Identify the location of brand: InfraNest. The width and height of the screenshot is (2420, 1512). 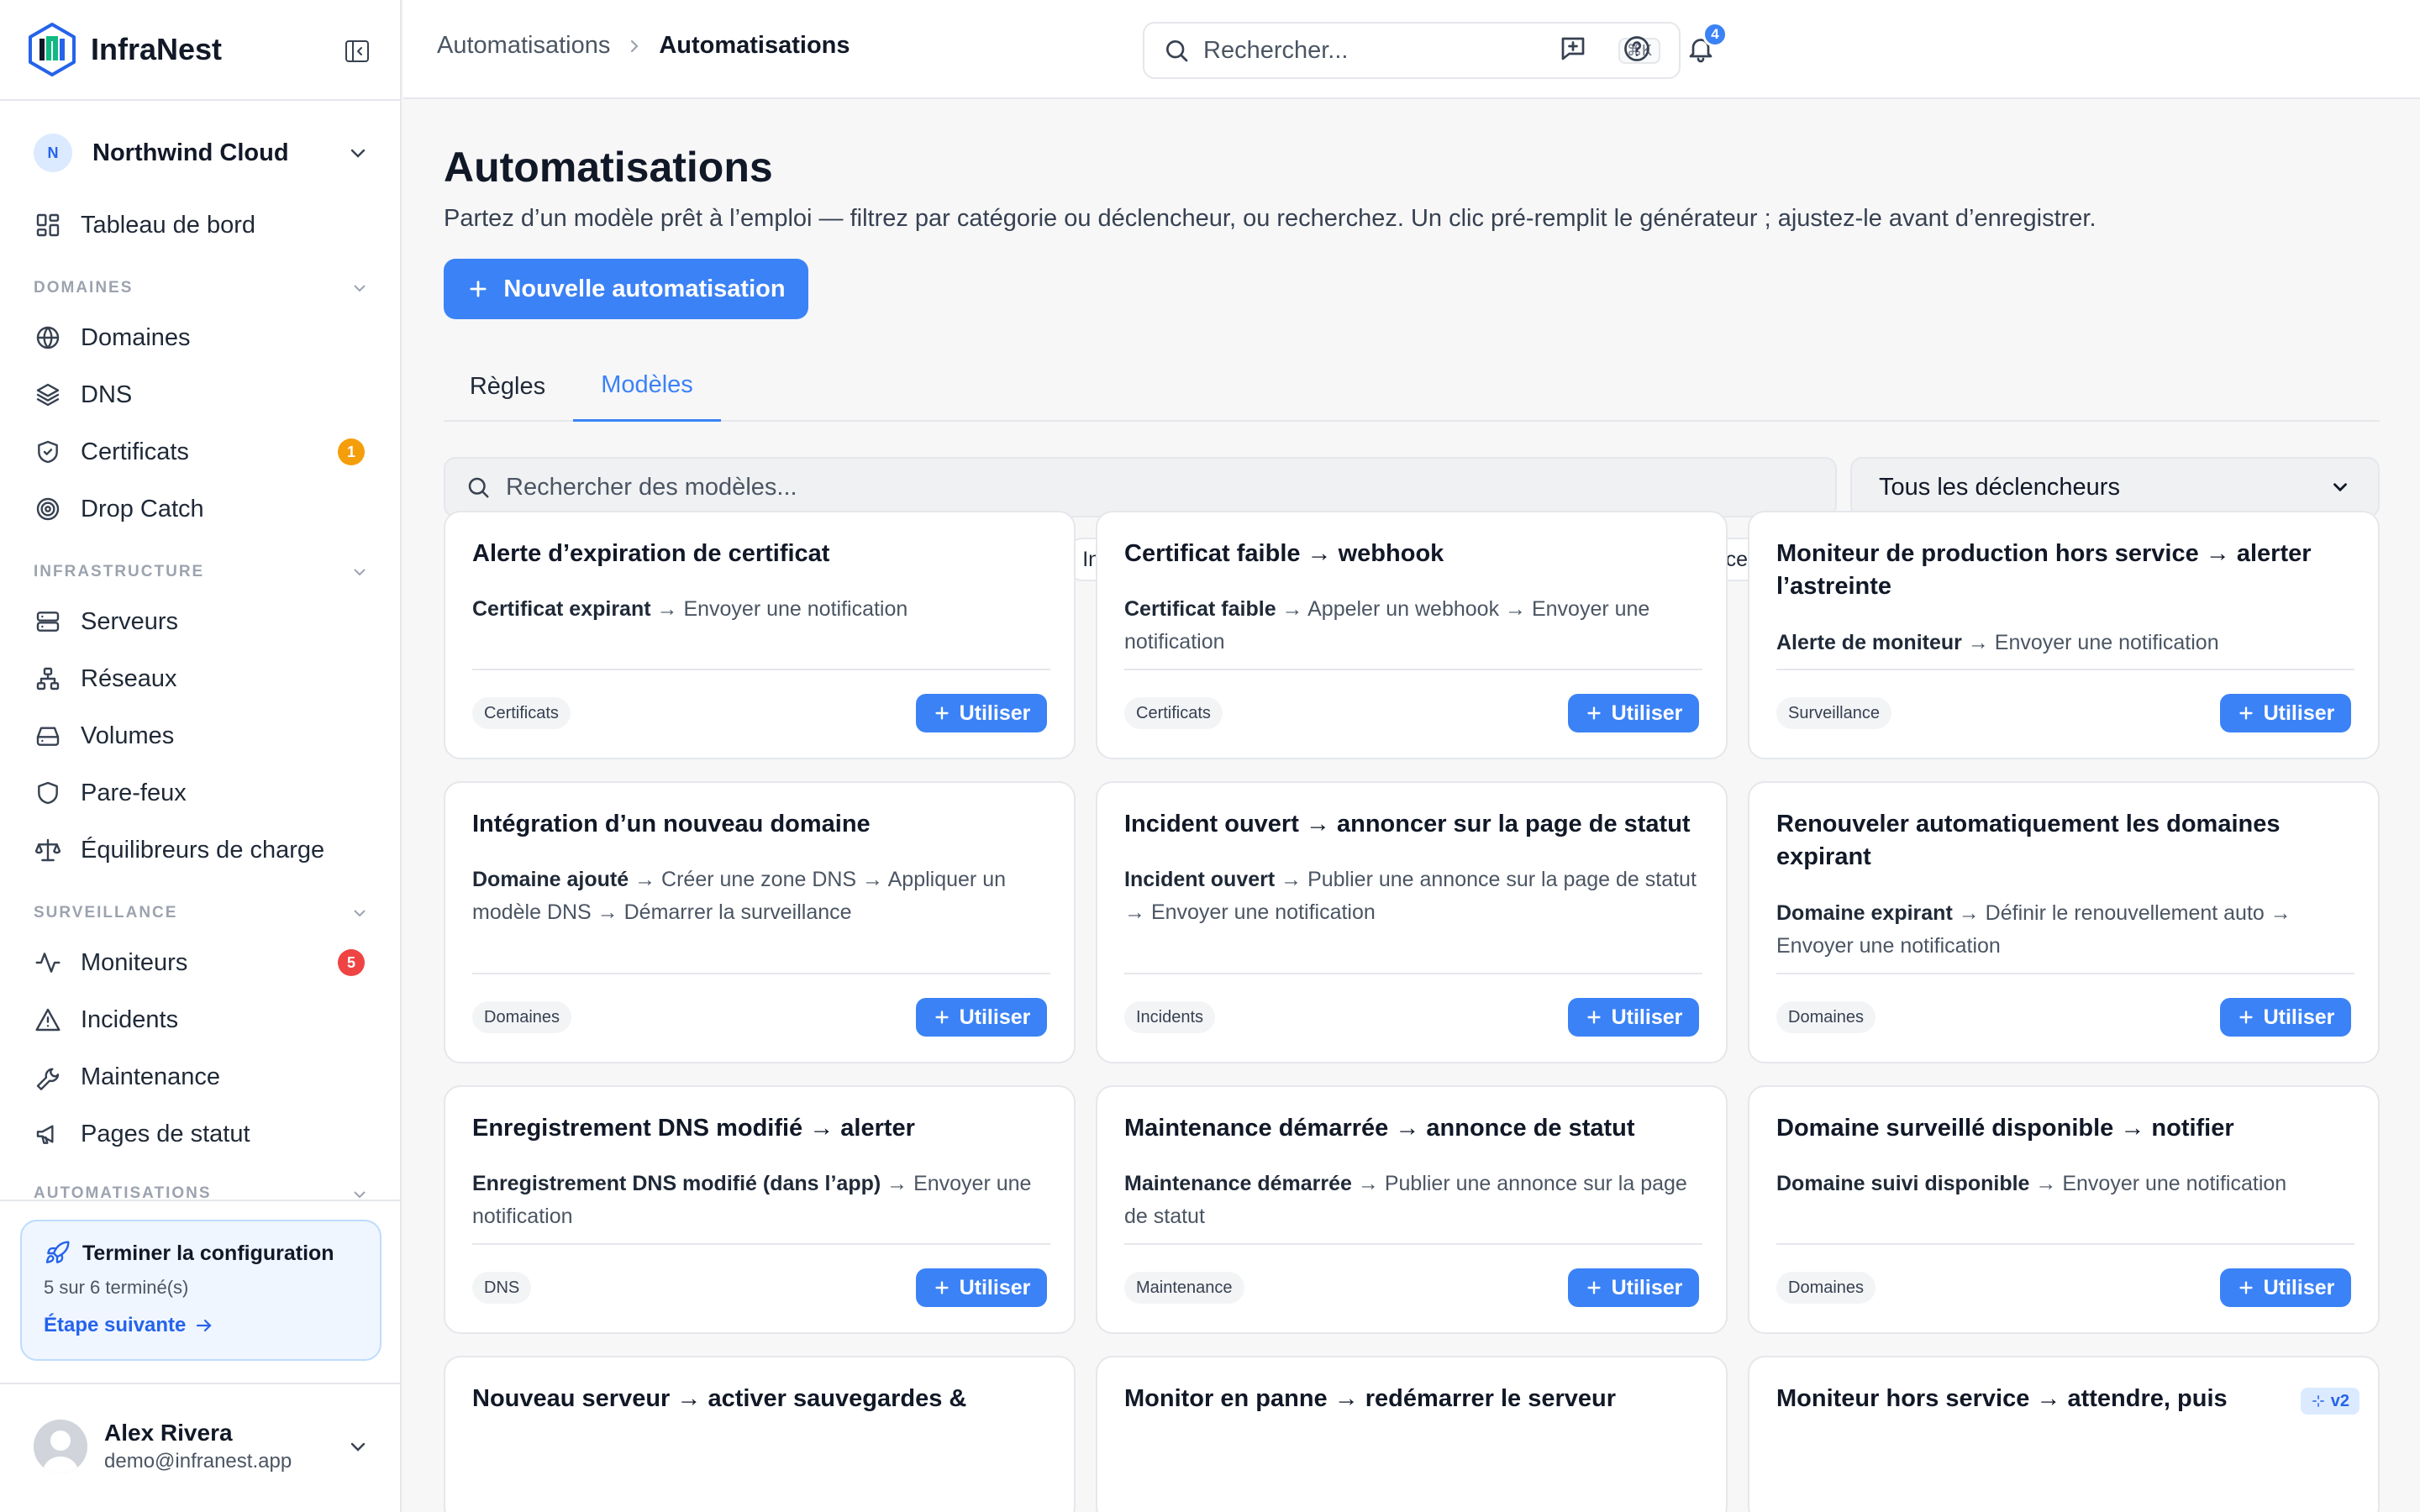
(124, 49).